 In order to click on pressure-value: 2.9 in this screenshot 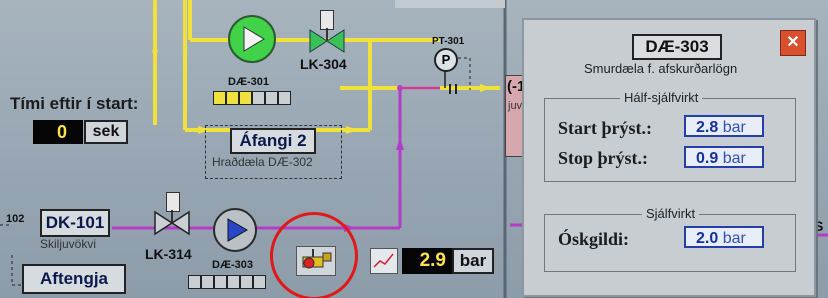, I will do `click(427, 261)`.